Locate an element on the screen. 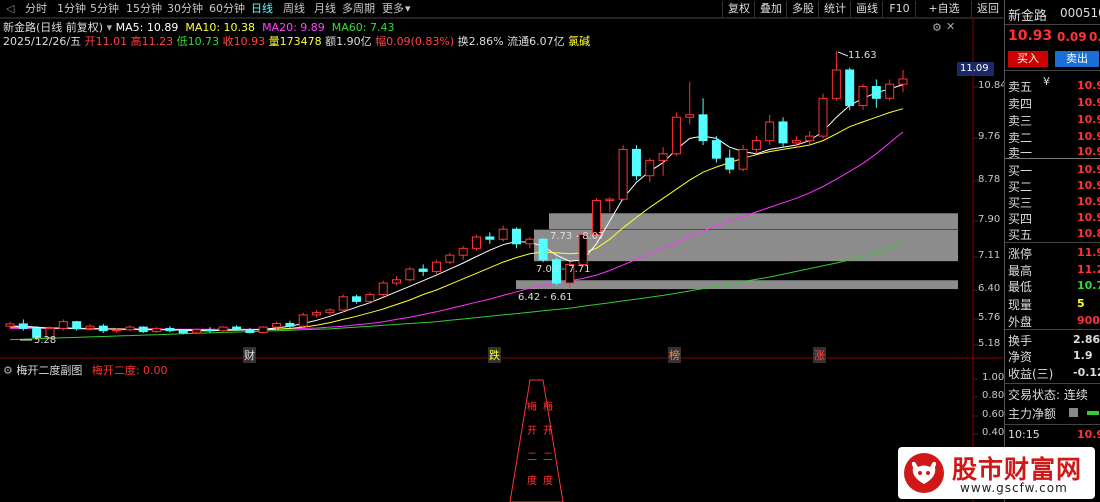 The width and height of the screenshot is (1100, 502). marker-rise: 涨 is located at coordinates (819, 355).